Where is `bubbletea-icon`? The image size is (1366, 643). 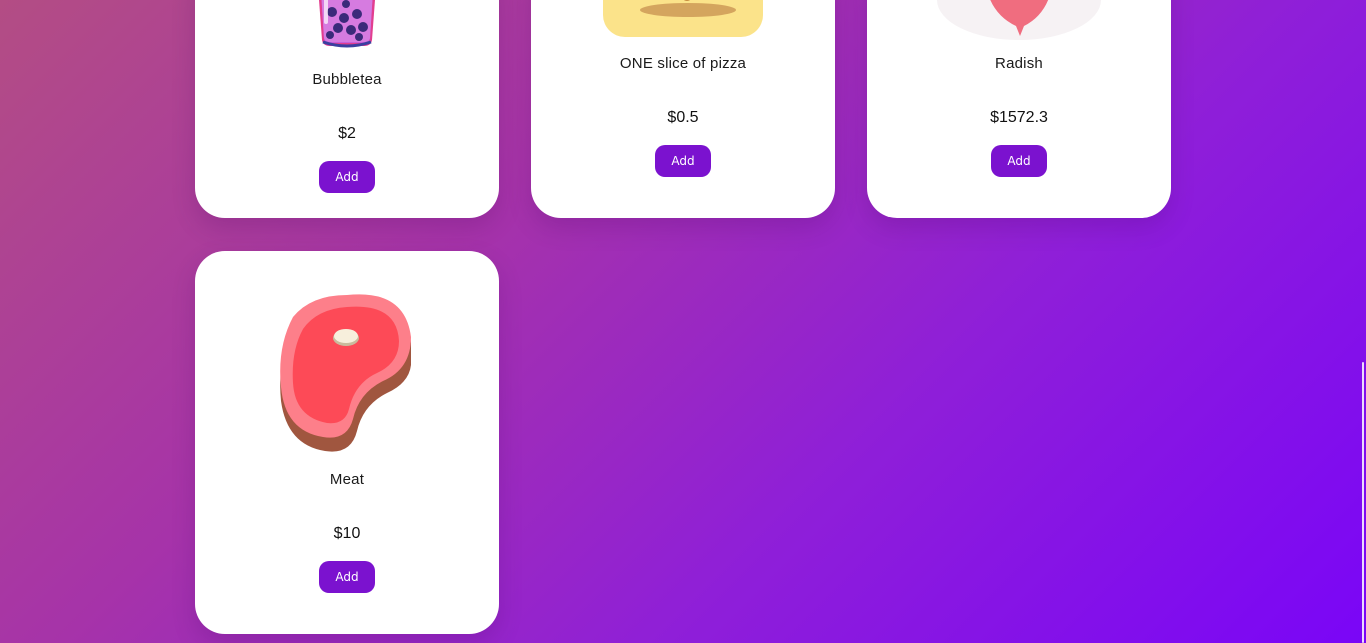 bubbletea-icon is located at coordinates (347, 24).